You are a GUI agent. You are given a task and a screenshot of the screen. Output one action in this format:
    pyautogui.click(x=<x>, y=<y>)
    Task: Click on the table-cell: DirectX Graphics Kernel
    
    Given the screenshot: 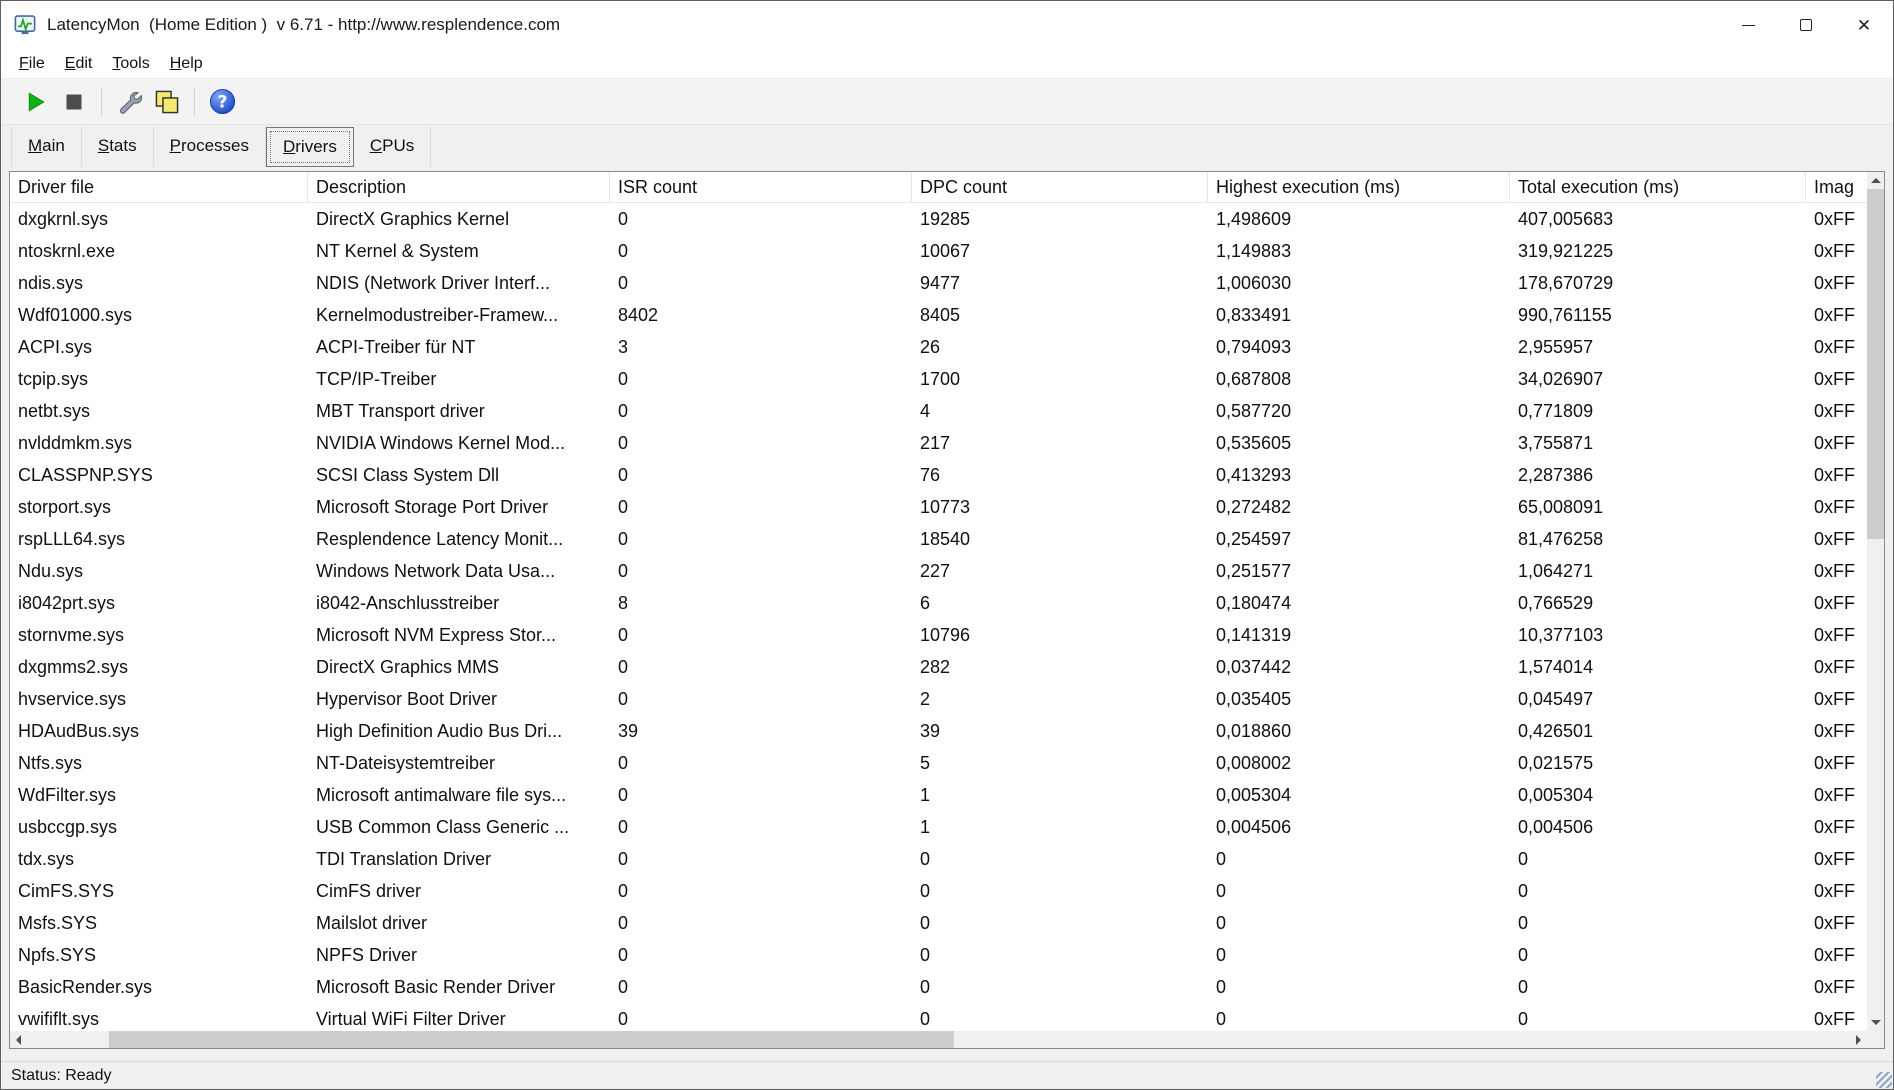 What is the action you would take?
    pyautogui.click(x=413, y=219)
    